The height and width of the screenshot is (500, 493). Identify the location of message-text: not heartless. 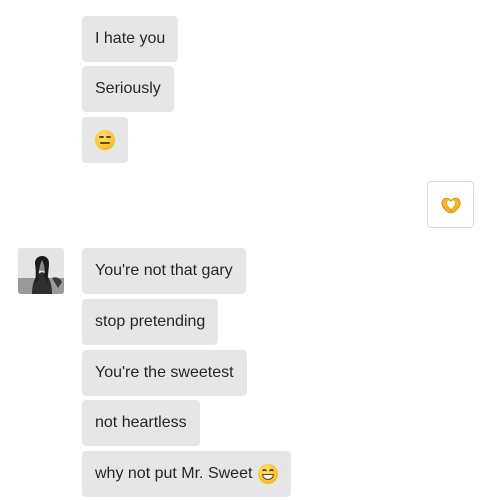
(141, 422).